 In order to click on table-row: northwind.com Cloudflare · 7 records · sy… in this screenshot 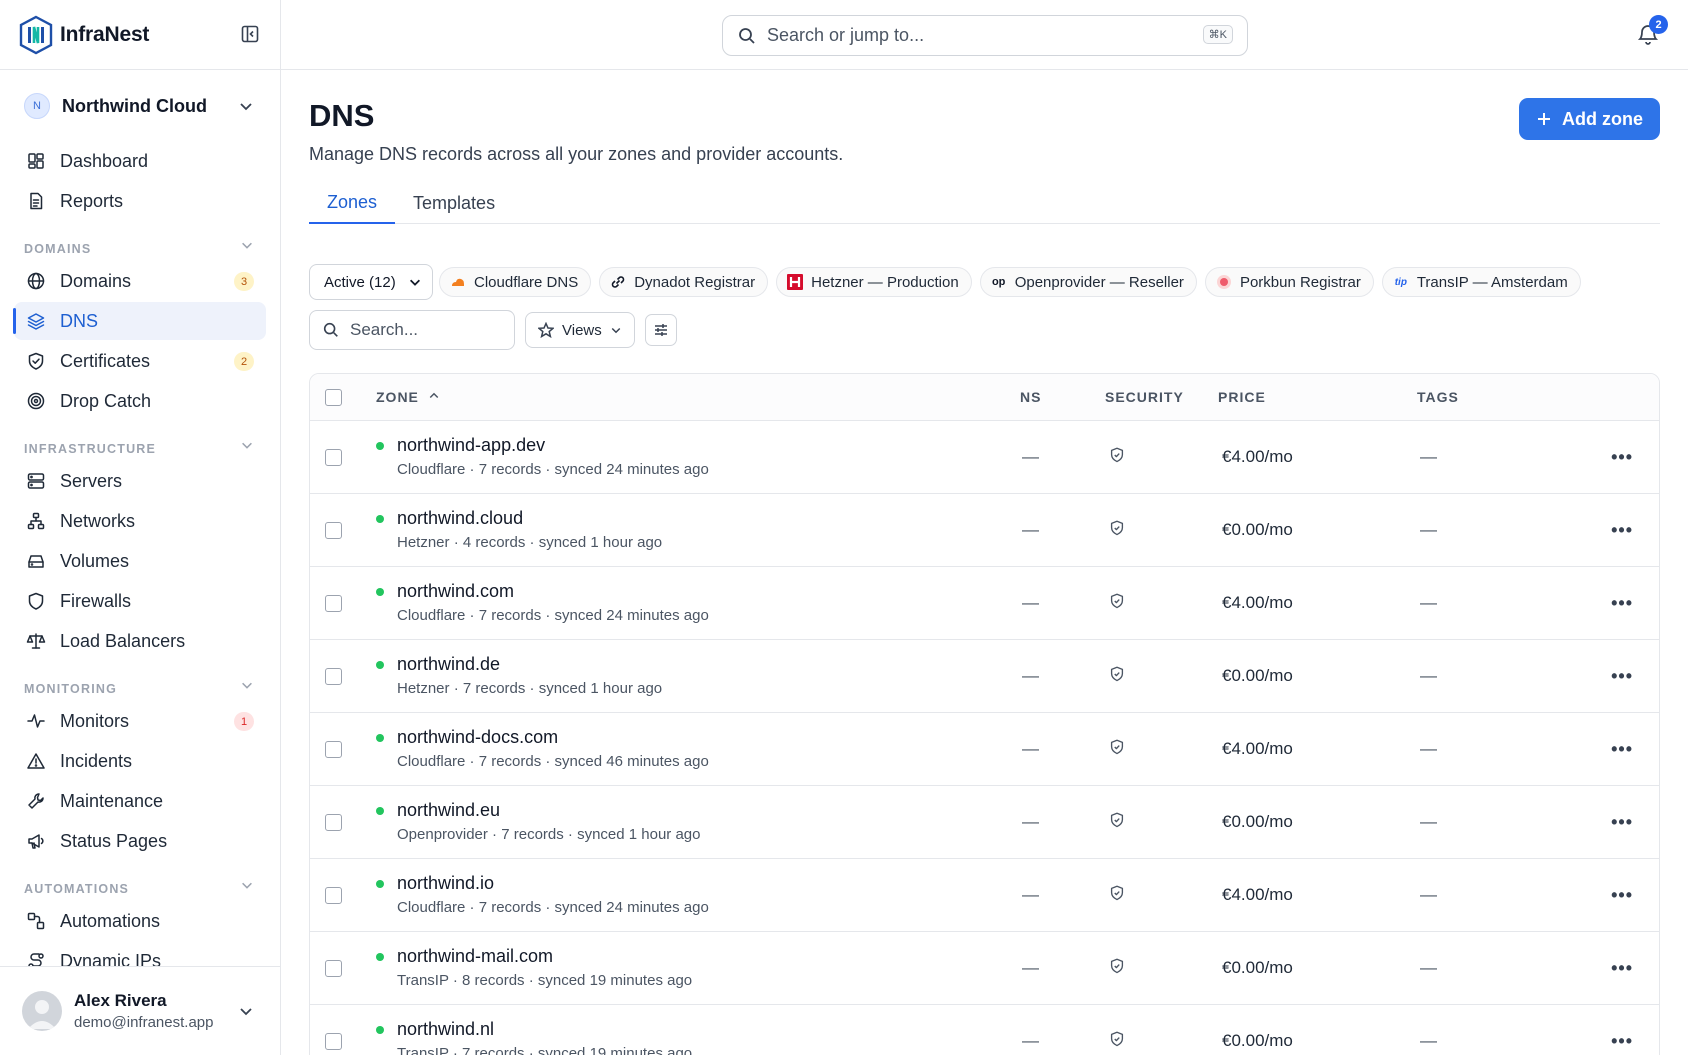, I will do `click(984, 603)`.